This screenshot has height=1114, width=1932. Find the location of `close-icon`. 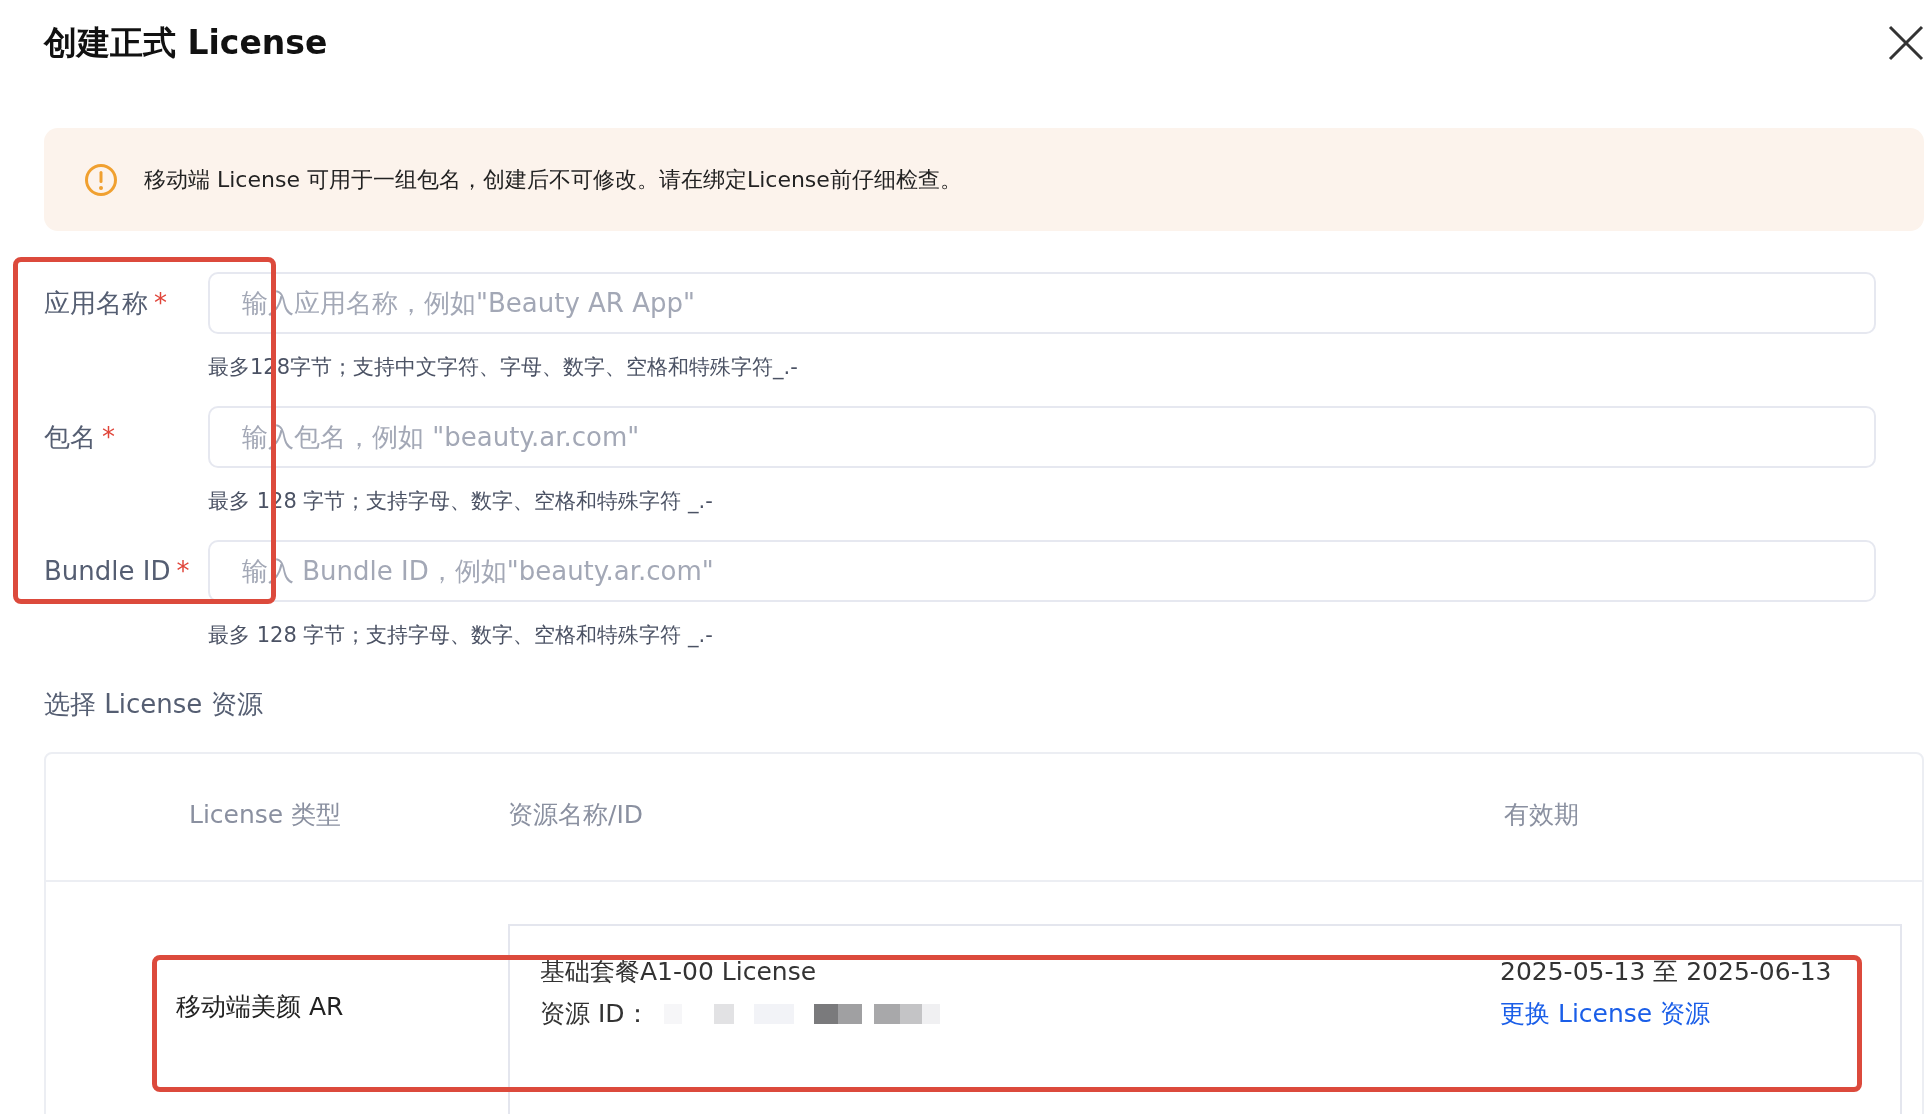

close-icon is located at coordinates (1906, 43).